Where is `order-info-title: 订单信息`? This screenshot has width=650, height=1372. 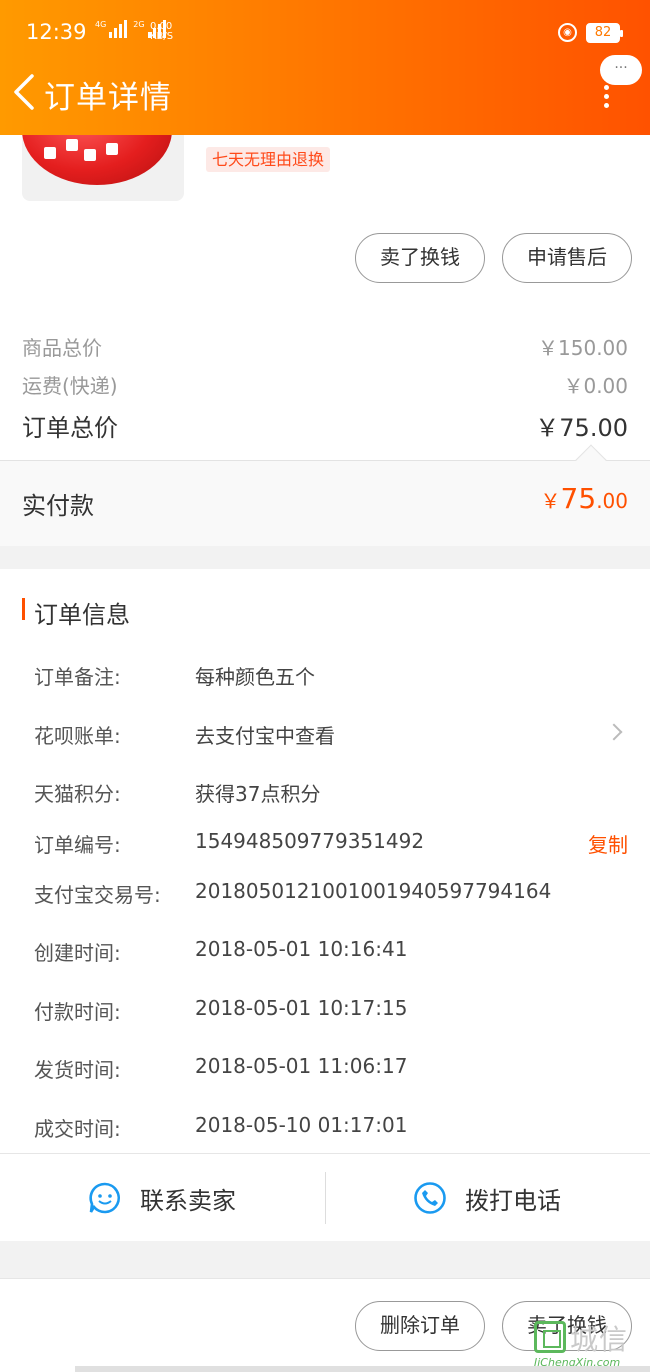 order-info-title: 订单信息 is located at coordinates (82, 615).